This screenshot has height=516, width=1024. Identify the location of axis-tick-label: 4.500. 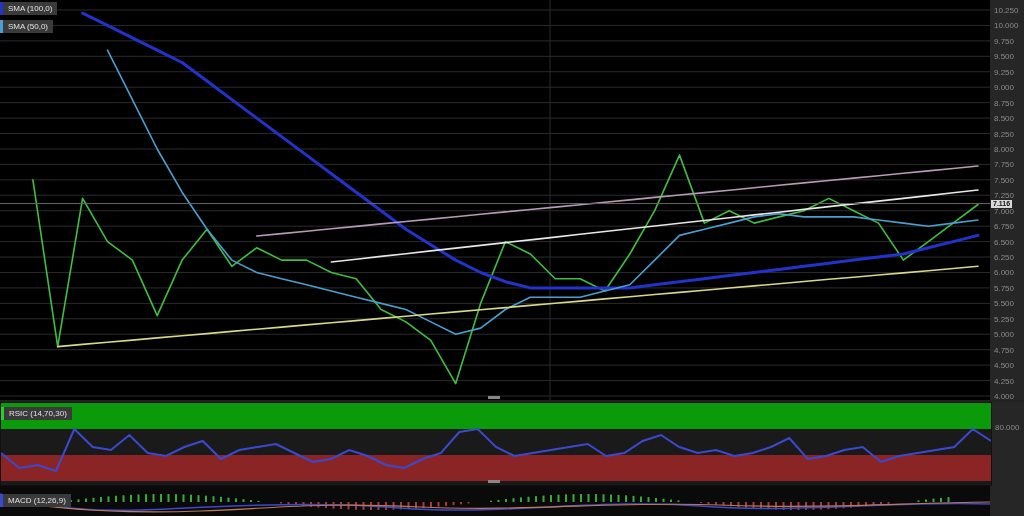
(1004, 366).